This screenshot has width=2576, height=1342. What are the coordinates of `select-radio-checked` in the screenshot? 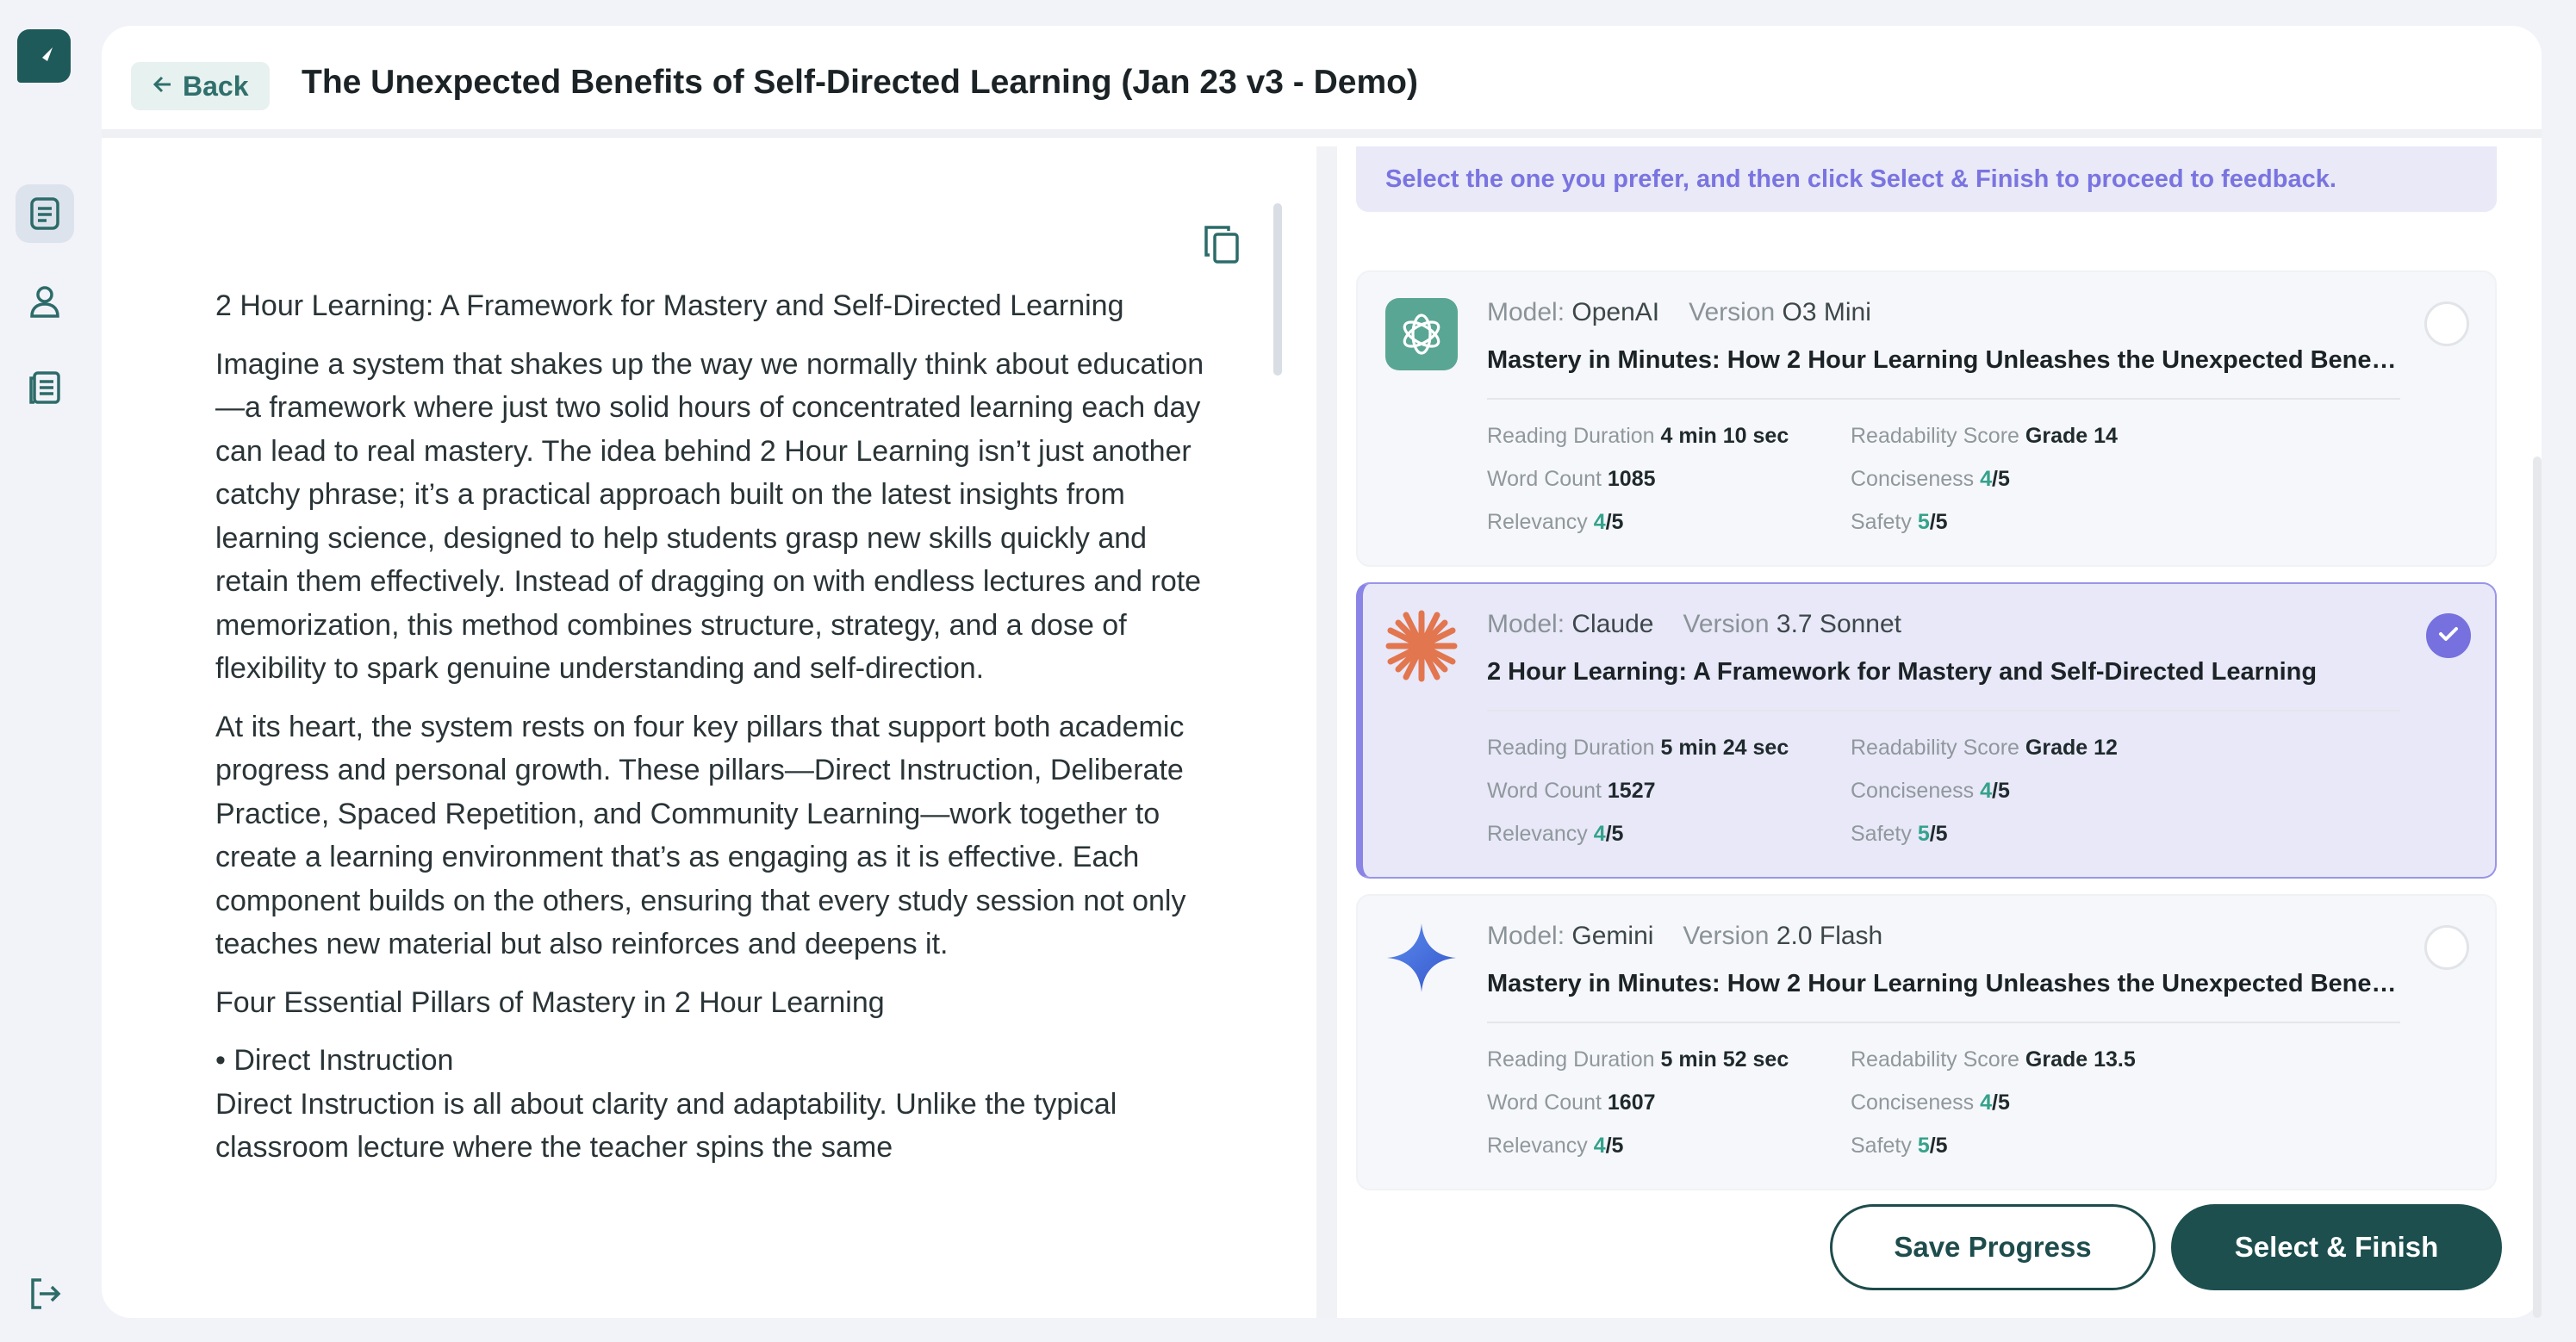 It's located at (2449, 635).